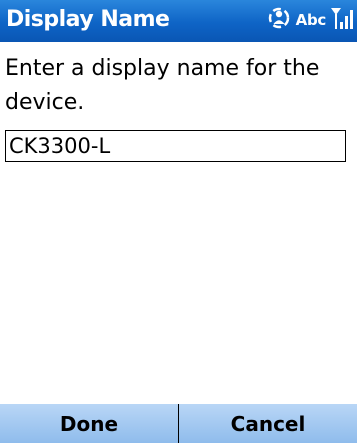 This screenshot has width=357, height=443. What do you see at coordinates (88, 19) in the screenshot?
I see `page-title: Display Name` at bounding box center [88, 19].